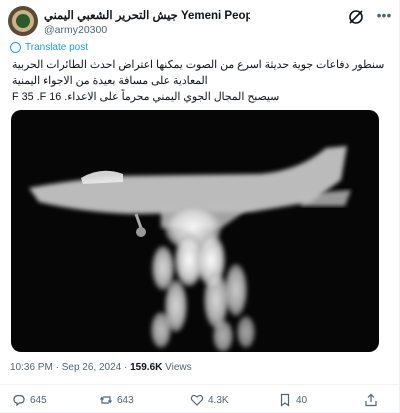 Image resolution: width=400 pixels, height=413 pixels. Describe the element at coordinates (75, 30) in the screenshot. I see `account-handle: @army20300` at that location.